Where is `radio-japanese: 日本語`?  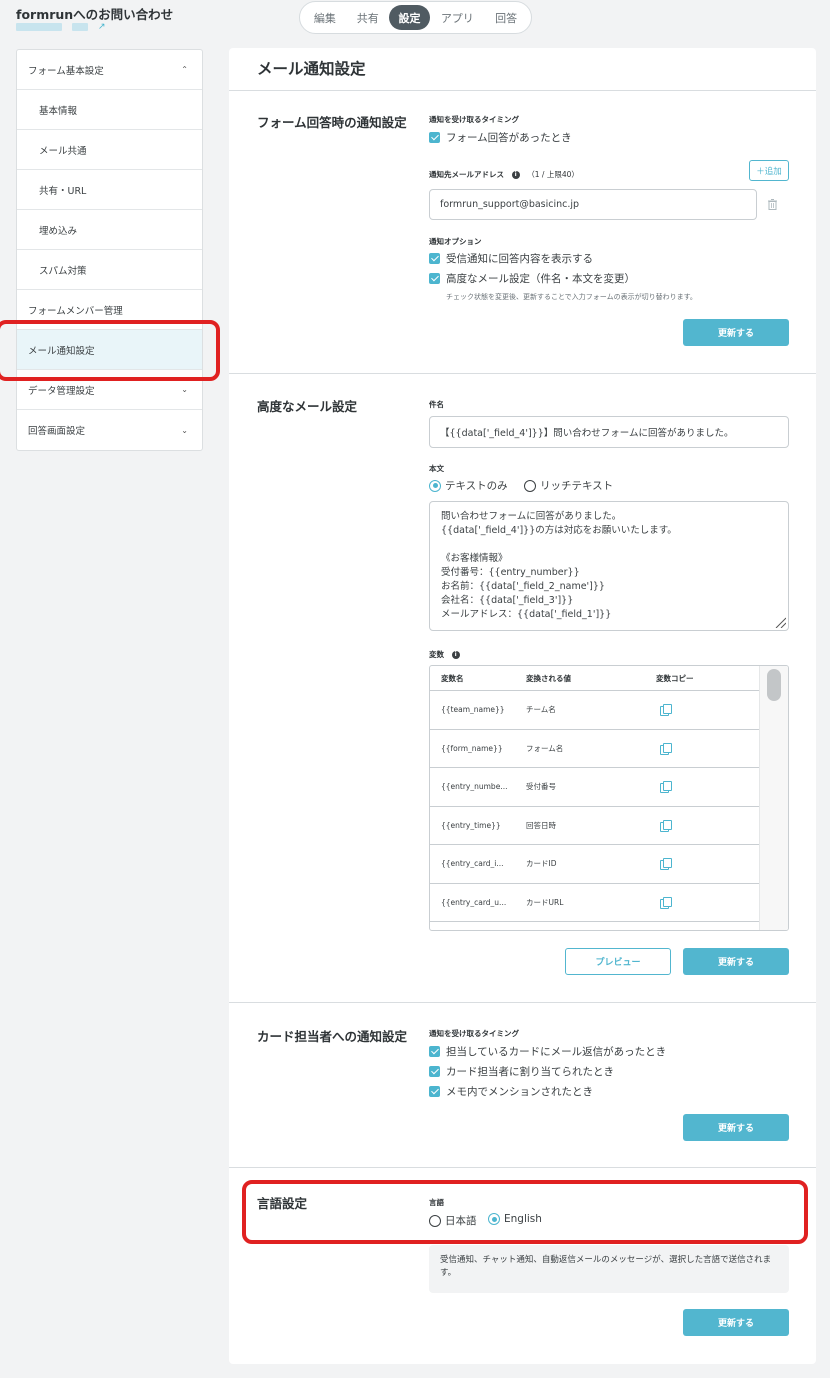
radio-japanese: 日本語 is located at coordinates (453, 1220).